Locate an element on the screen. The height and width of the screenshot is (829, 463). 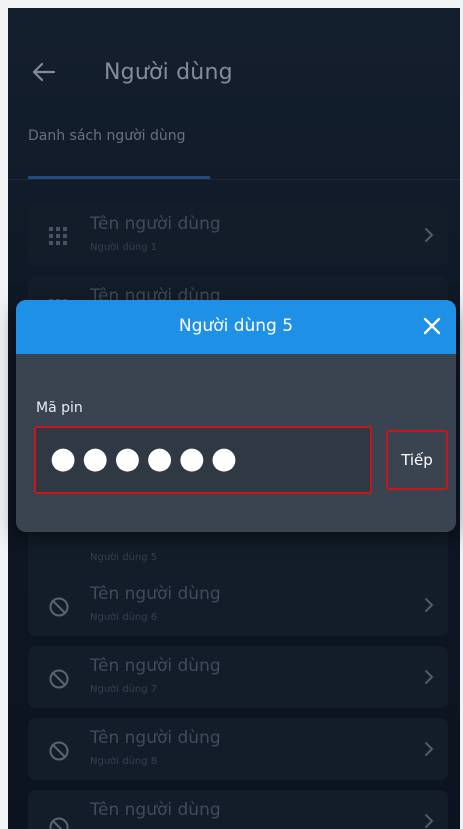
next-button: Tiếp is located at coordinates (417, 460).